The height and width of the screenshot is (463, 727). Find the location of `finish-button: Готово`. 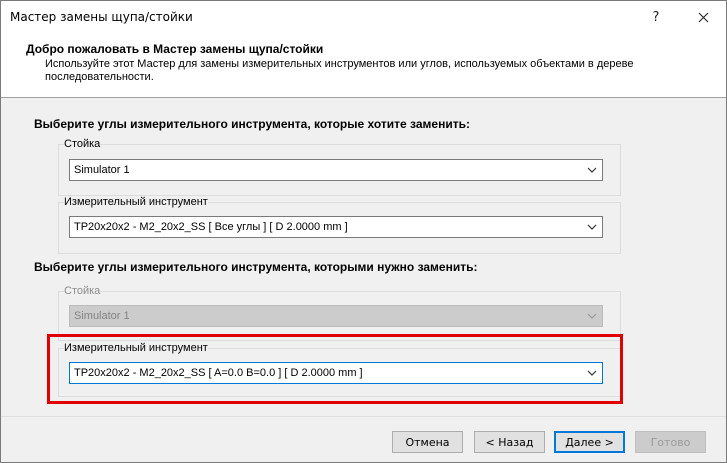

finish-button: Готово is located at coordinates (670, 442).